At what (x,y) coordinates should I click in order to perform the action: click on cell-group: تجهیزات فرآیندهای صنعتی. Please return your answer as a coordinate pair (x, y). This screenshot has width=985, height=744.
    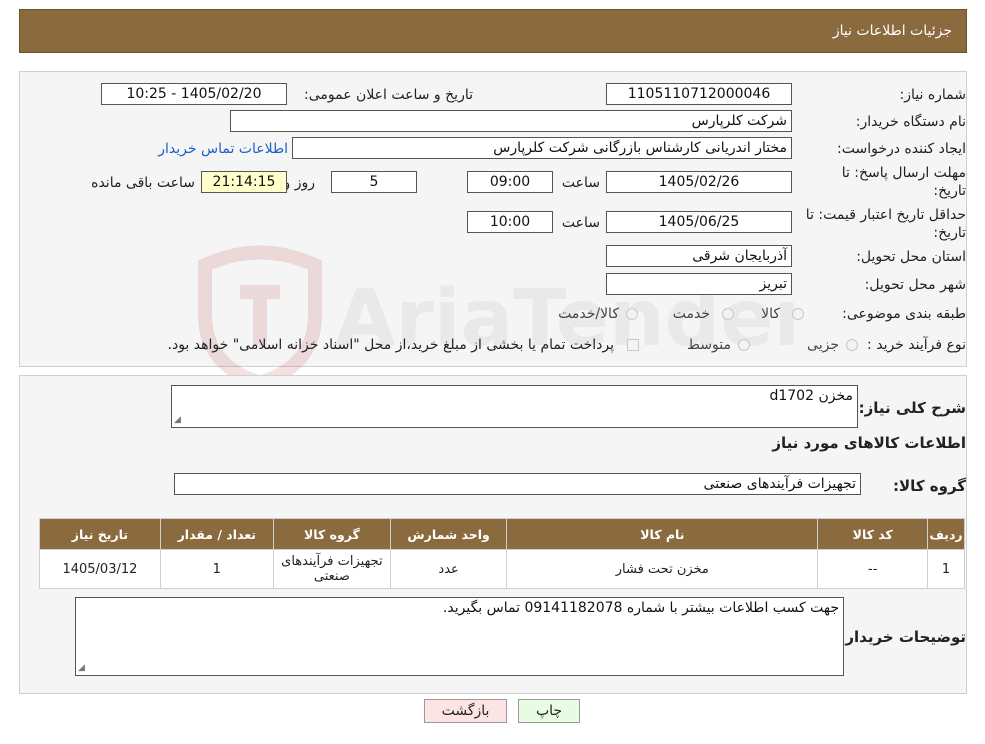
    Looking at the image, I should click on (332, 569).